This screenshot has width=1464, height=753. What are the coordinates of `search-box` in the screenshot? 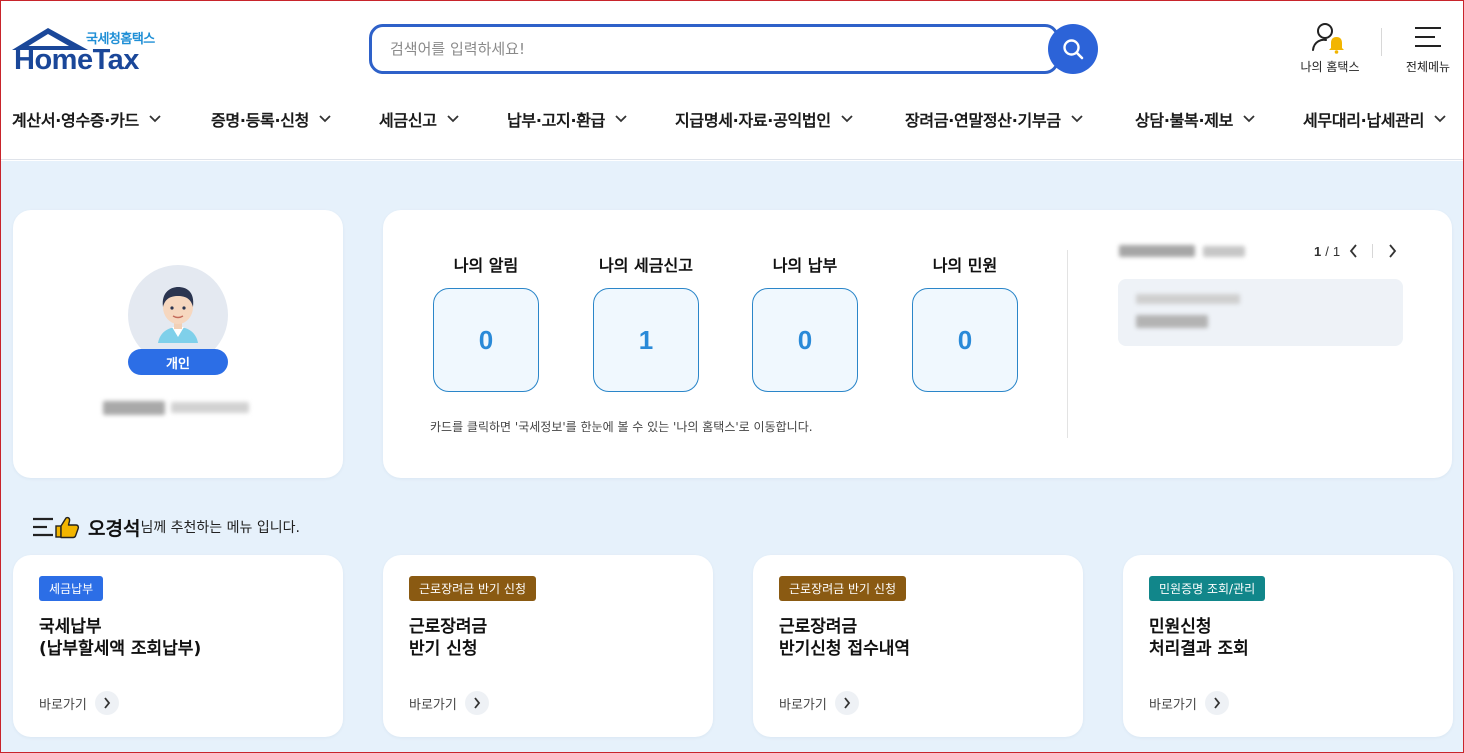 It's located at (714, 49).